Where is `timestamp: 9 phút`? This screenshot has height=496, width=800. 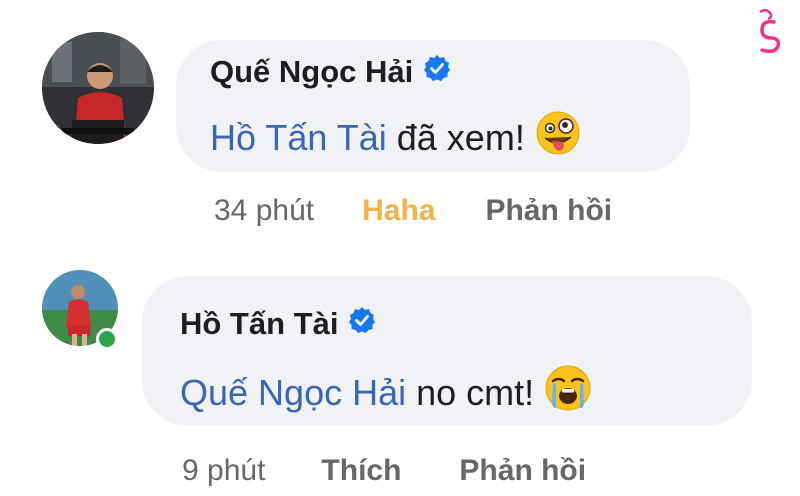 timestamp: 9 phút is located at coordinates (224, 470).